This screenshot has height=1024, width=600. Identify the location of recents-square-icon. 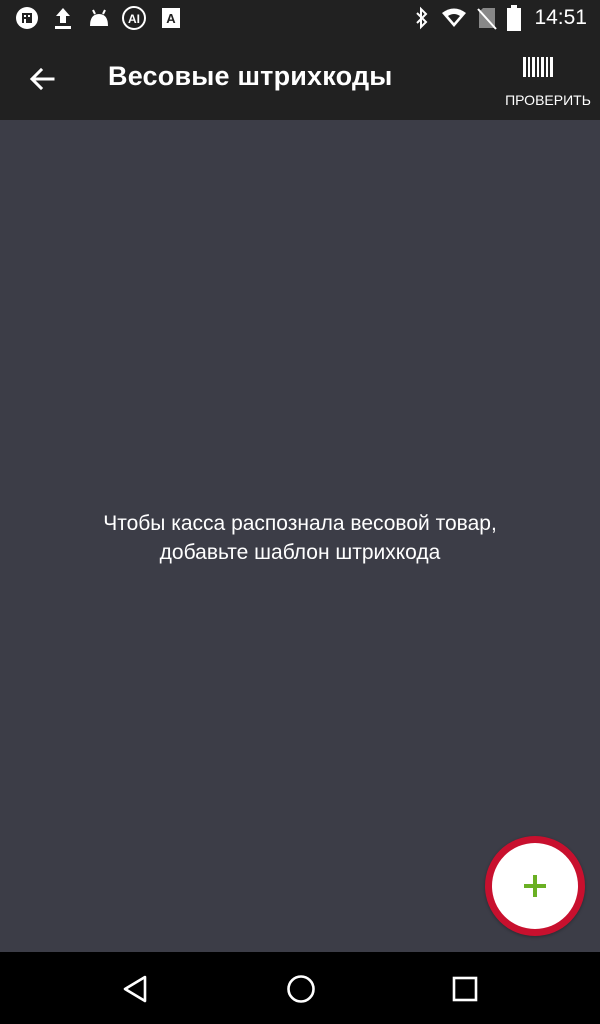
(465, 989).